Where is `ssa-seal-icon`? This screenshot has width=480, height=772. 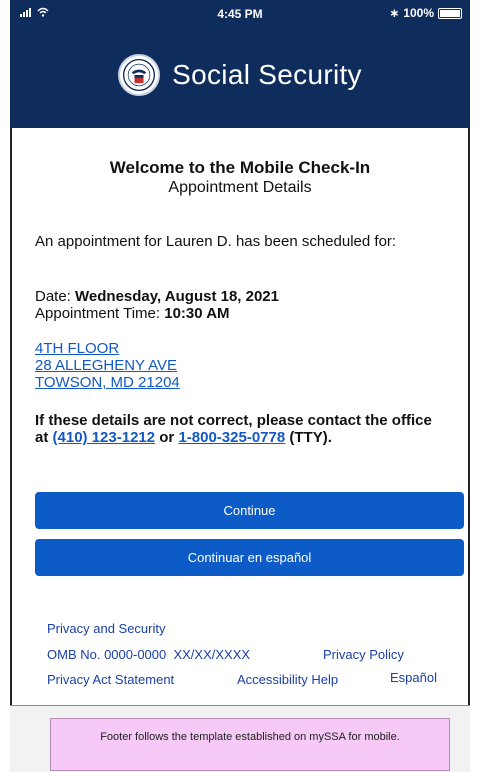 ssa-seal-icon is located at coordinates (139, 75).